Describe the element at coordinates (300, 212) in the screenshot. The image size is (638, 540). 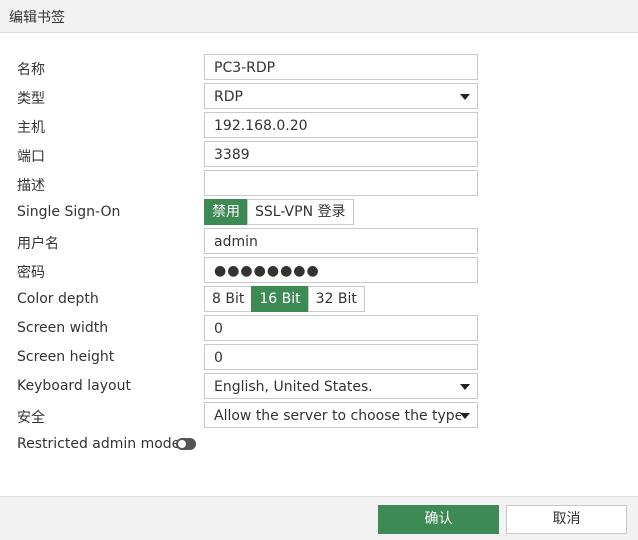
I see `sso-option-ssl-vpn-login: SSL-VPN 登录` at that location.